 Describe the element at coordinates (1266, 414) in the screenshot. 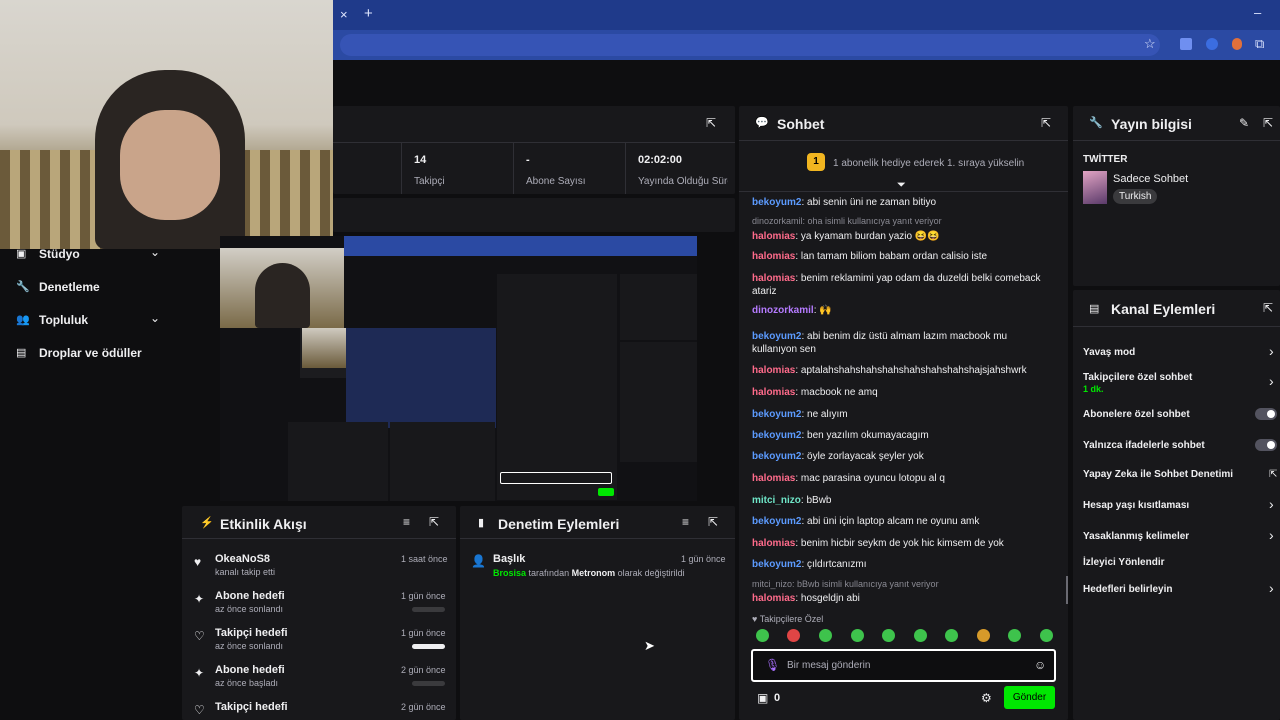

I see `subs-only-toggle` at that location.